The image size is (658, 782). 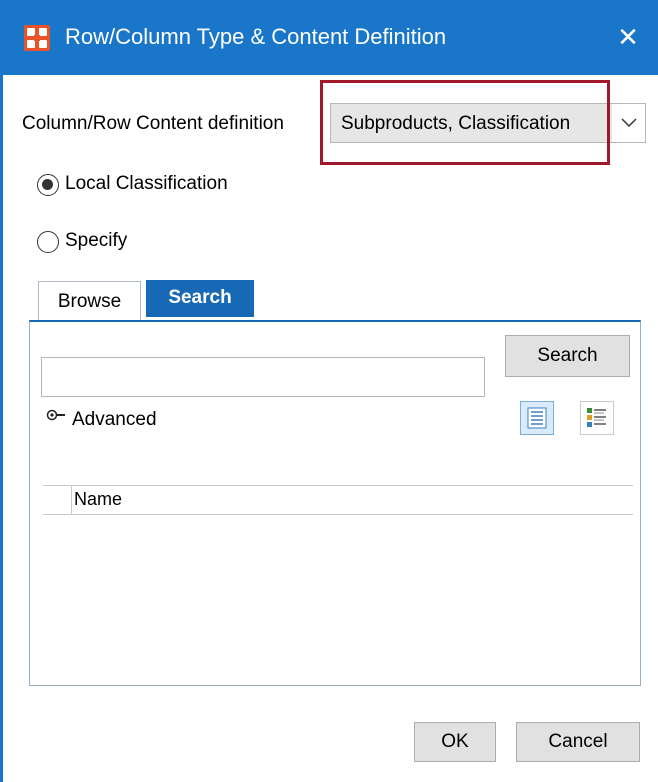 What do you see at coordinates (48, 185) in the screenshot?
I see `local-classification-radio` at bounding box center [48, 185].